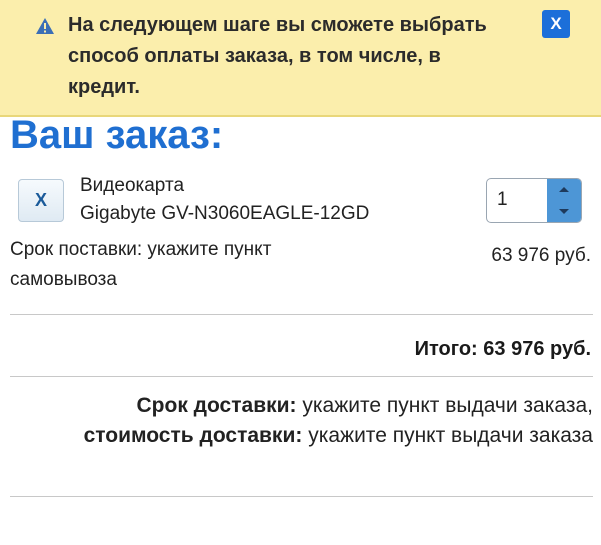  Describe the element at coordinates (541, 255) in the screenshot. I see `item-price: 63 976 руб.` at that location.